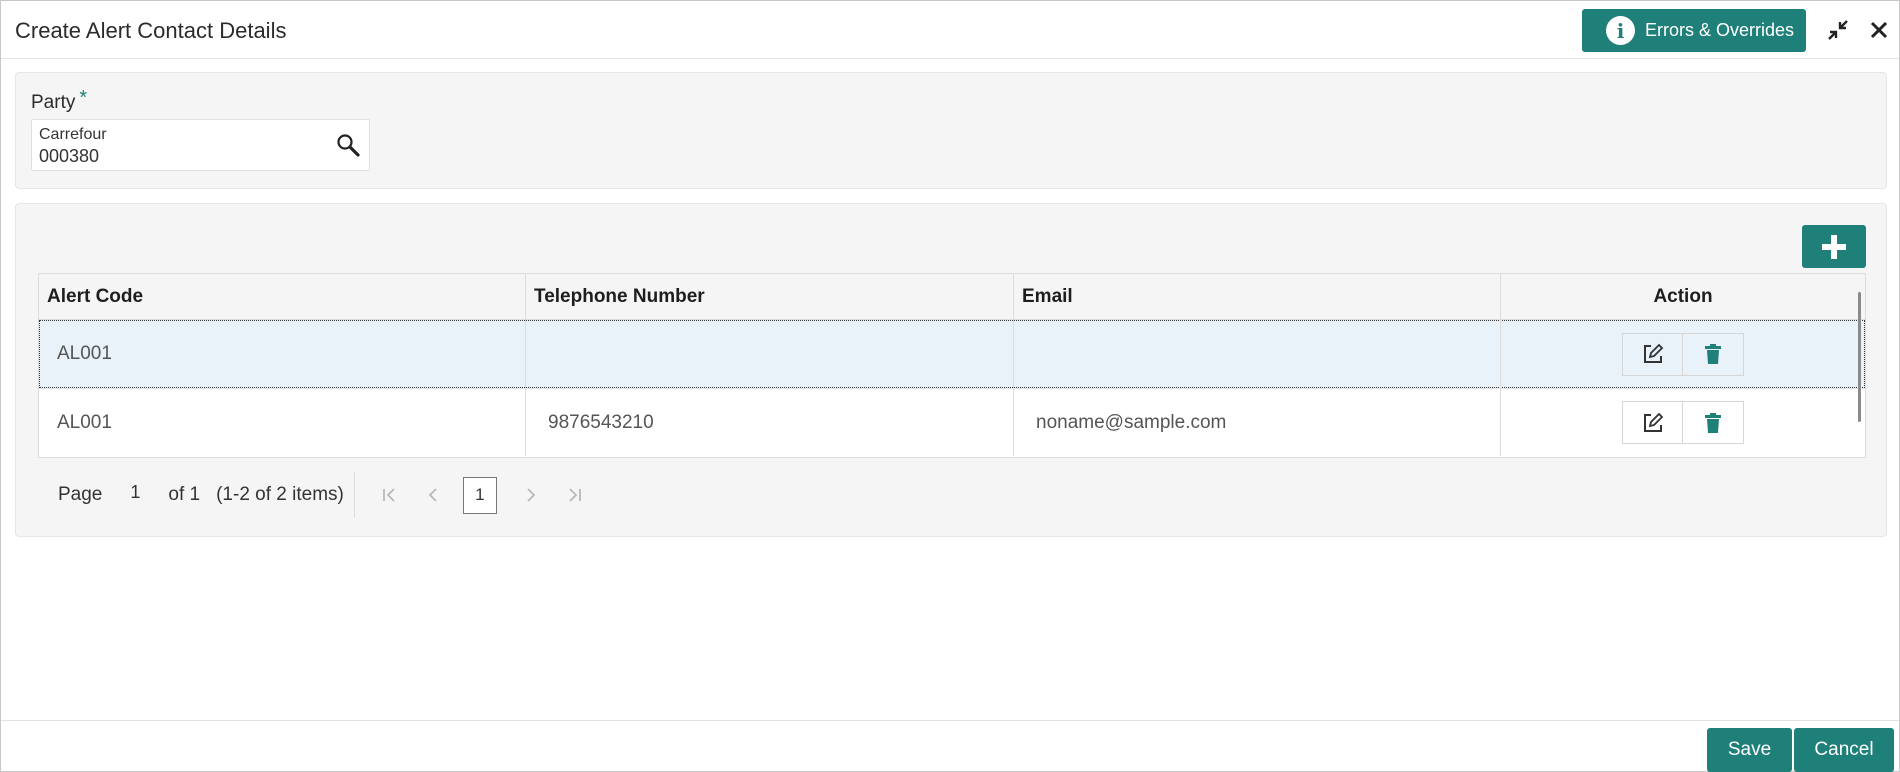 The image size is (1900, 772). I want to click on column-header-telephone: Telephone Number, so click(770, 296).